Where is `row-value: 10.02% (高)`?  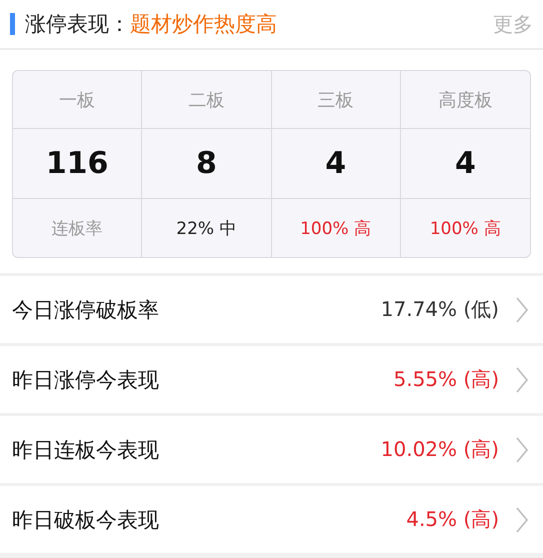
row-value: 10.02% (高) is located at coordinates (439, 449).